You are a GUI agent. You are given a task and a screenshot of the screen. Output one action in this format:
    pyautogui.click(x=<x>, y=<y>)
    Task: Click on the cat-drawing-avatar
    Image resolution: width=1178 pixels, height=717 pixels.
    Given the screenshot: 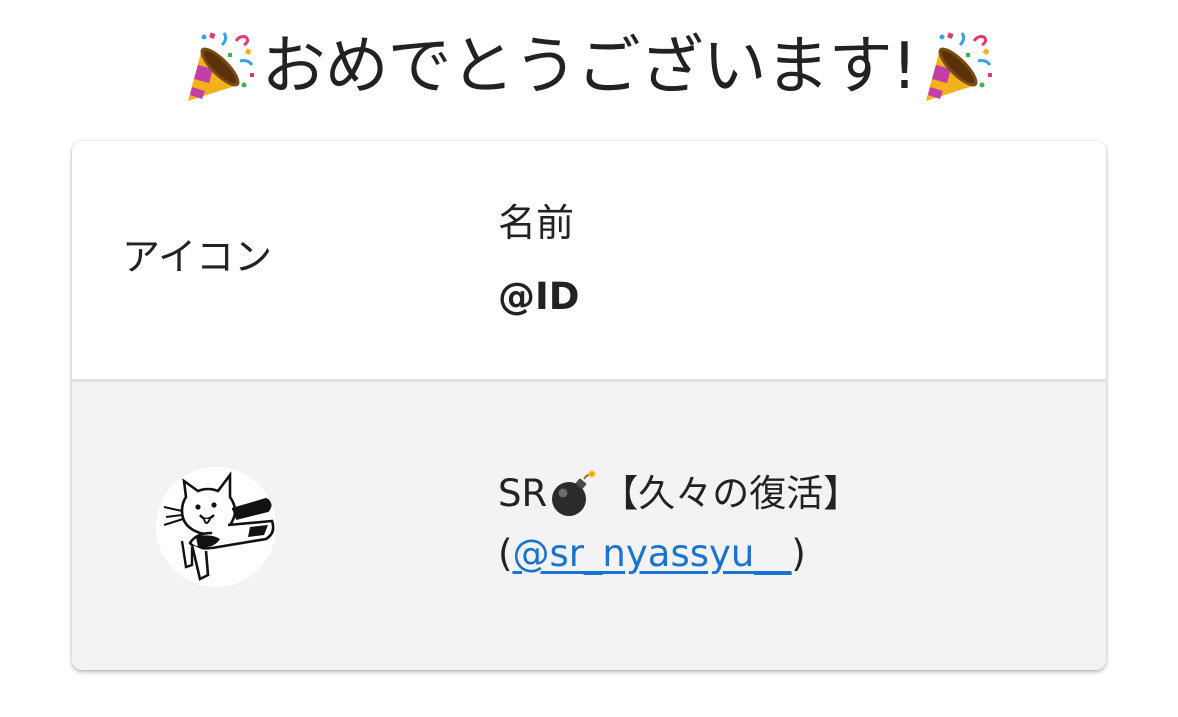 What is the action you would take?
    pyautogui.click(x=219, y=526)
    